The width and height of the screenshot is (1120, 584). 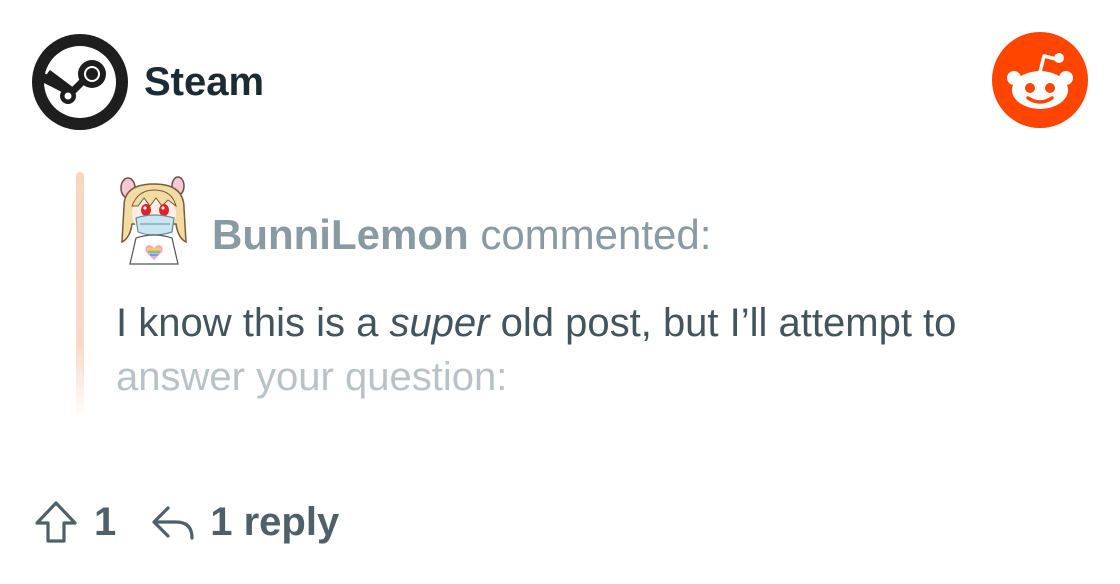 What do you see at coordinates (56, 522) in the screenshot?
I see `upvote-arrow-icon` at bounding box center [56, 522].